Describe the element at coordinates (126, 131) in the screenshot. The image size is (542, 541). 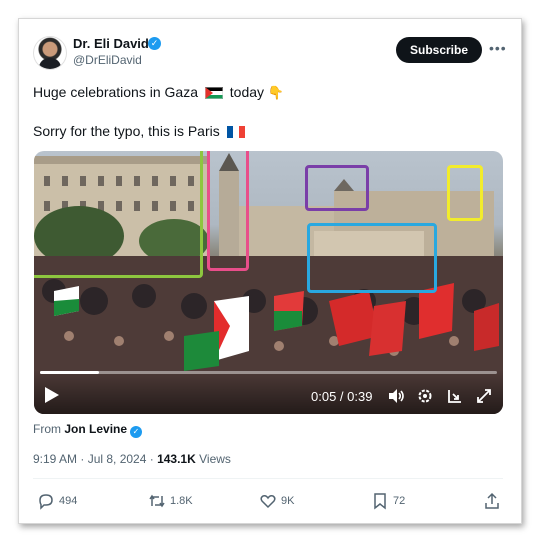
I see `tweet-text-correction: Sorry for the typo, this is Paris` at that location.